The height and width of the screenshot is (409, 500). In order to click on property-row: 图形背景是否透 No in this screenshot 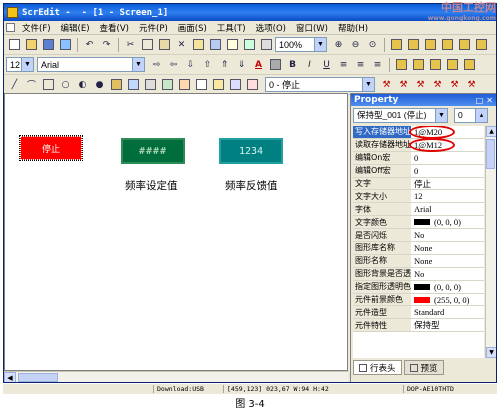, I will do `click(418, 274)`.